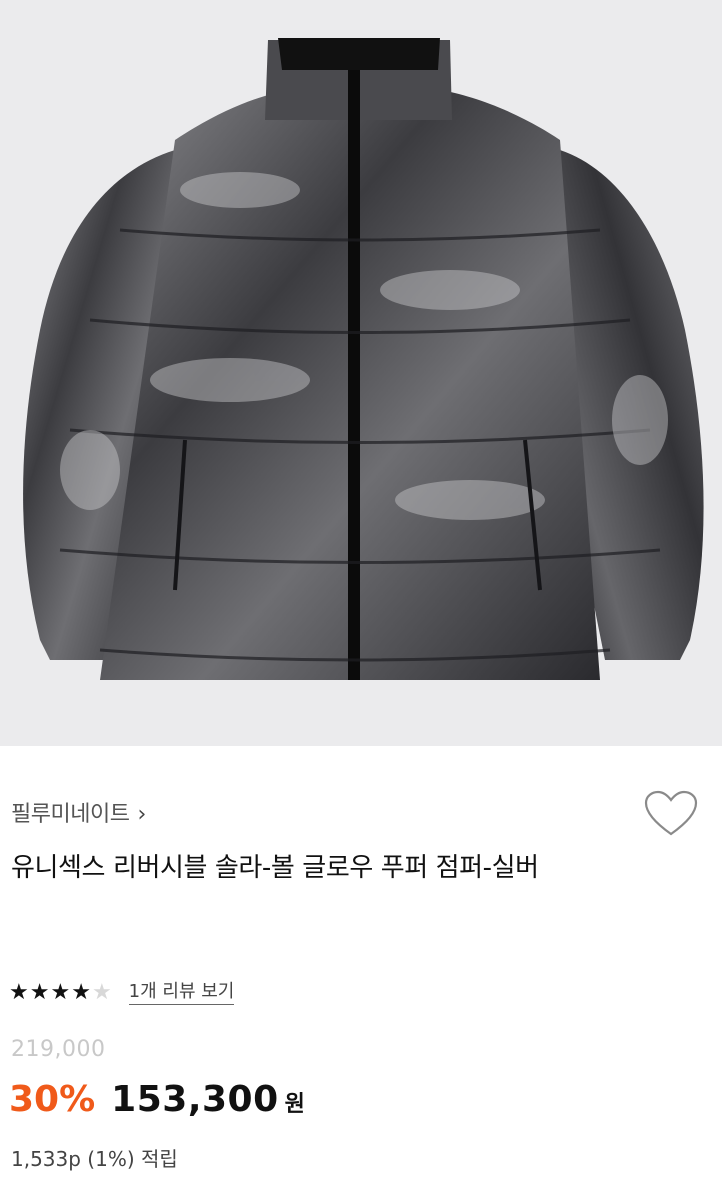 Image resolution: width=722 pixels, height=1200 pixels. Describe the element at coordinates (181, 993) in the screenshot. I see `review-link: 1개 리뷰 보기` at that location.